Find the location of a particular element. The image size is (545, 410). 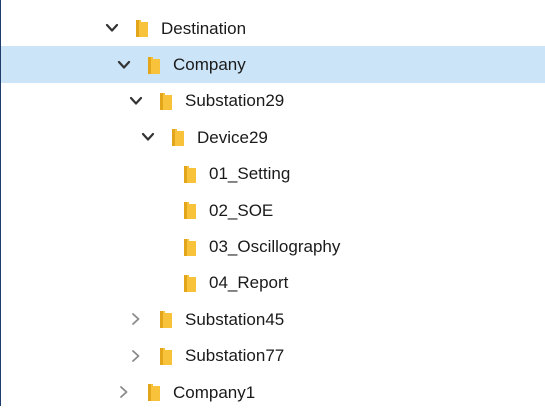

tree-item-substation29: Substation29 is located at coordinates (273, 101).